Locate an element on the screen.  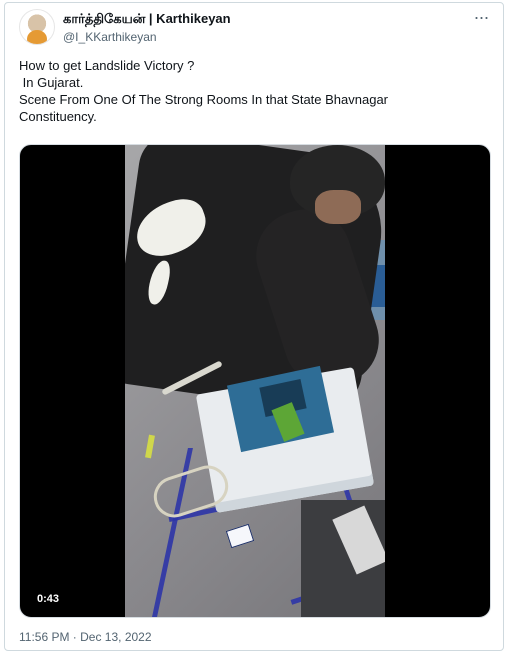
tweet-line: How to get Landslide Victory ? is located at coordinates (107, 65).